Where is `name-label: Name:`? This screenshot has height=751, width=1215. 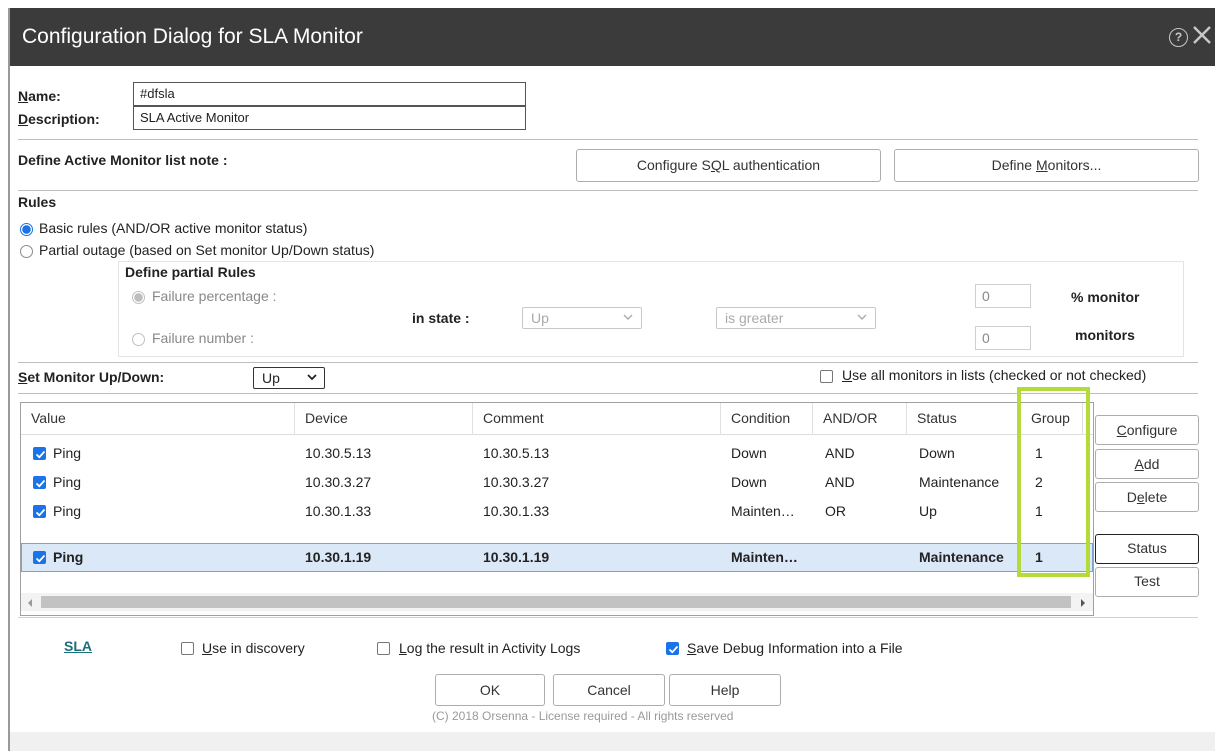 name-label: Name: is located at coordinates (39, 96).